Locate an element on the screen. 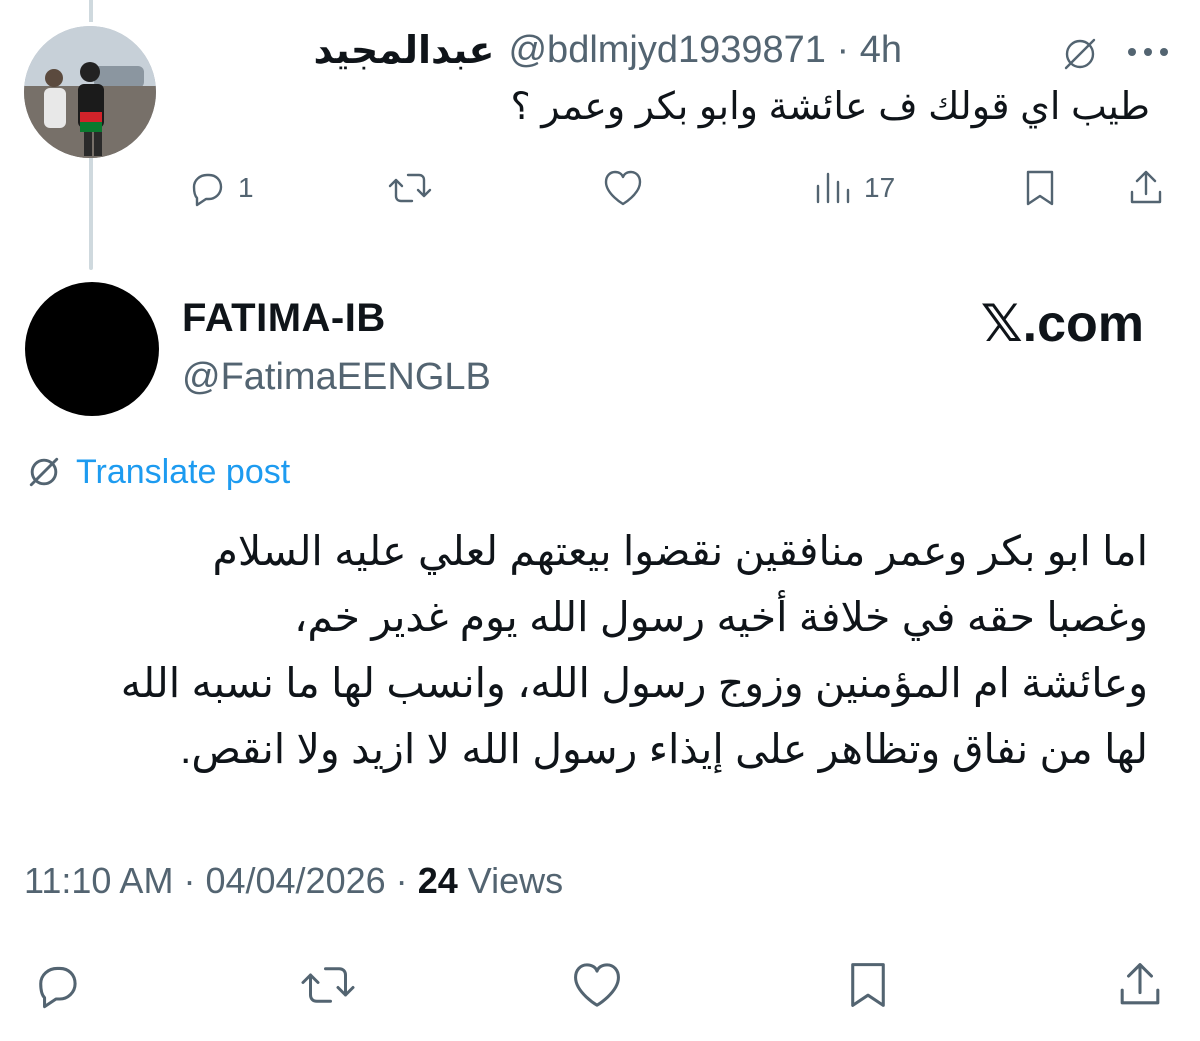  reply-action-bar: 1 17 is located at coordinates (600, 188).